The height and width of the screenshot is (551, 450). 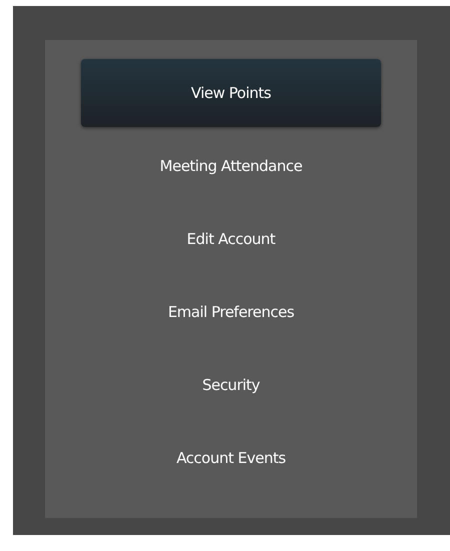 What do you see at coordinates (231, 312) in the screenshot?
I see `menu-item: Email Preferences` at bounding box center [231, 312].